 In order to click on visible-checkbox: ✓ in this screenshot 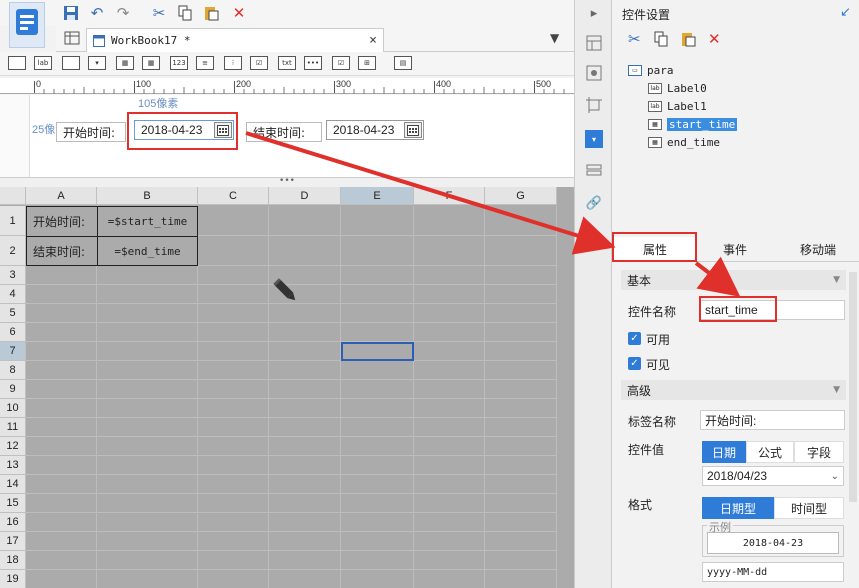, I will do `click(634, 363)`.